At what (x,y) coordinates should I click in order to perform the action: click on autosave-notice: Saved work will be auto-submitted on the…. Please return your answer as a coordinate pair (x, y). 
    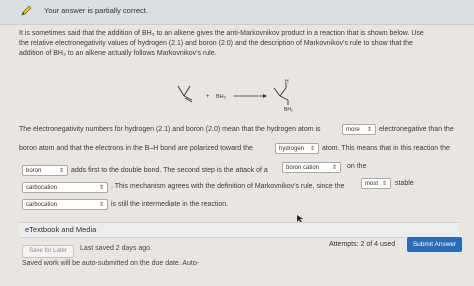
    Looking at the image, I should click on (111, 263).